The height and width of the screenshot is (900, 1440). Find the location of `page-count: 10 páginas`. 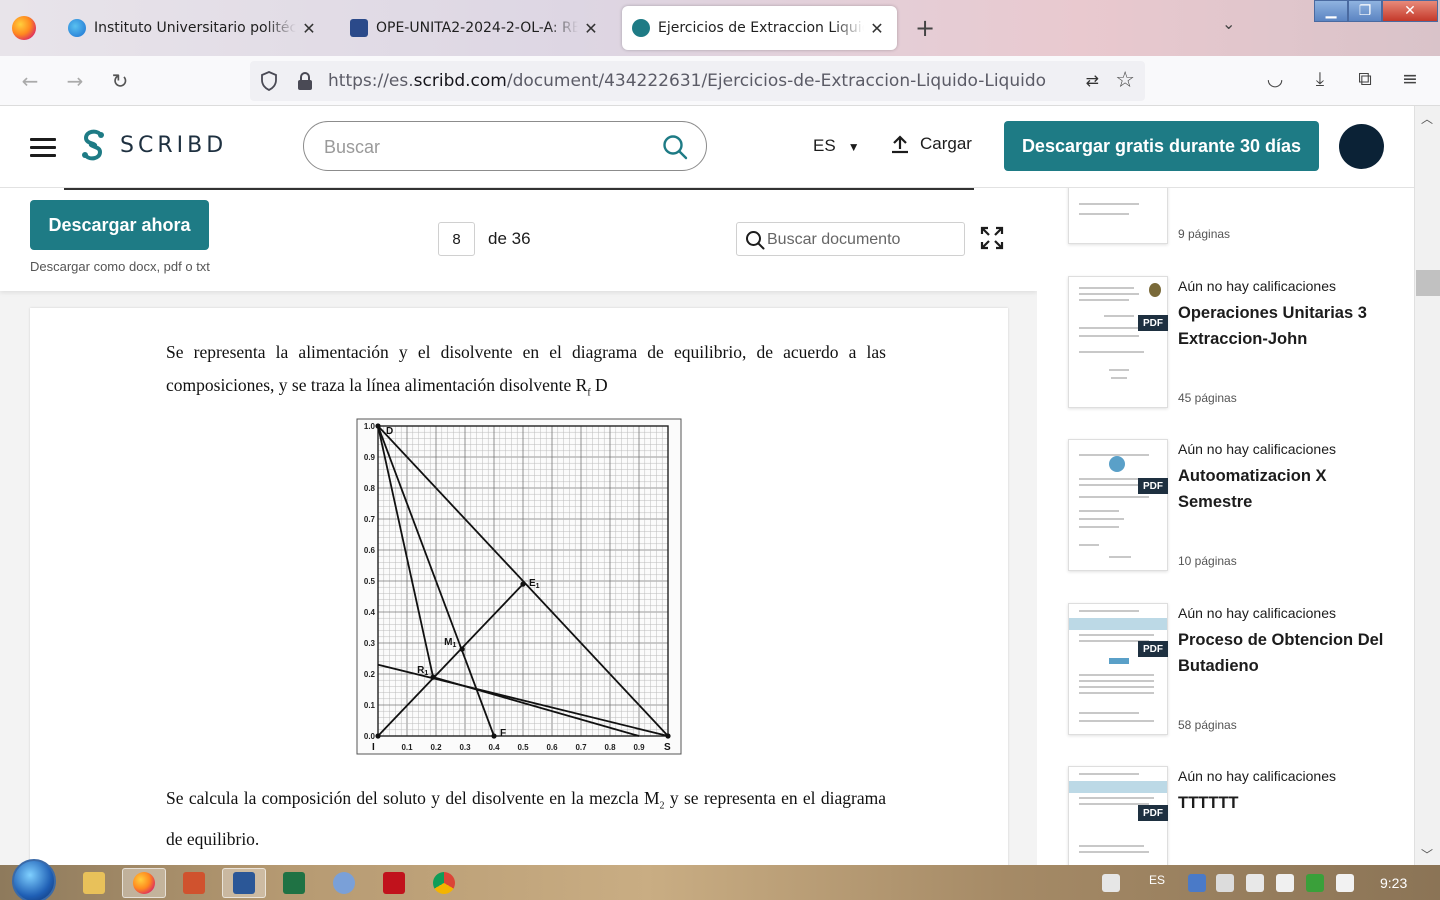

page-count: 10 páginas is located at coordinates (1207, 561).